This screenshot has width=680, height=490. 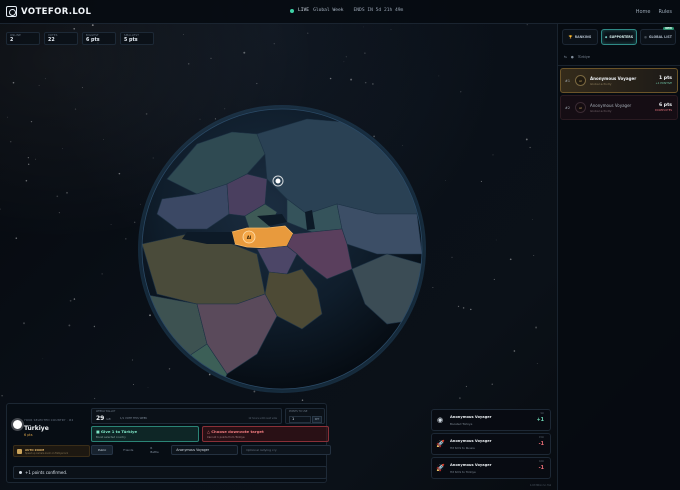 I want to click on entry-rank: #1, so click(x=567, y=80).